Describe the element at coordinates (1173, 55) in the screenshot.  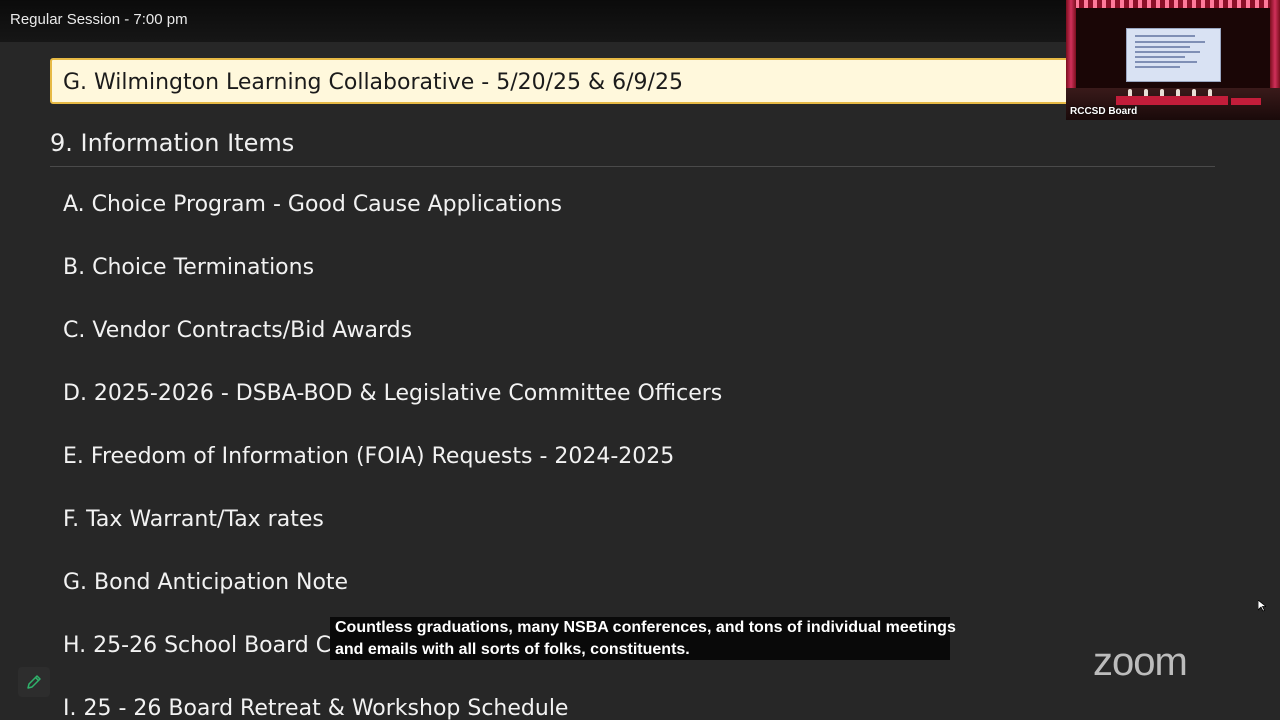
I see `projection-screen` at that location.